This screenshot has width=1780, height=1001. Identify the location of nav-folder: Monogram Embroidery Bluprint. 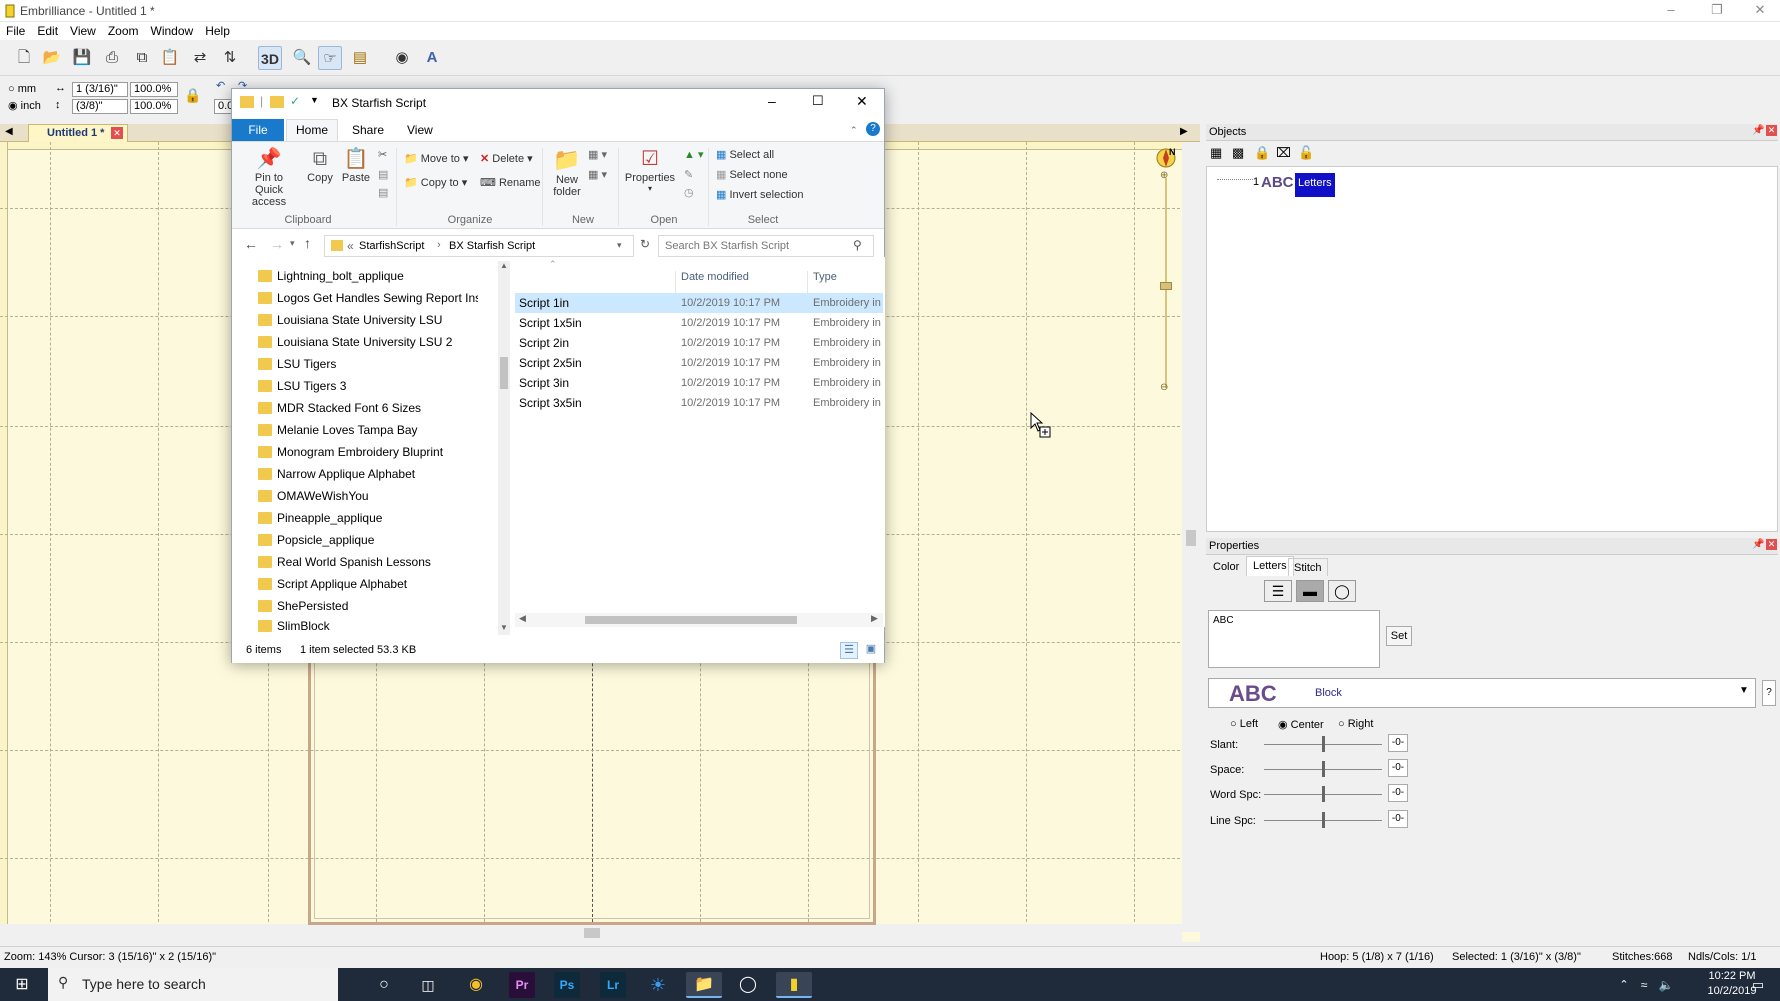
(359, 452).